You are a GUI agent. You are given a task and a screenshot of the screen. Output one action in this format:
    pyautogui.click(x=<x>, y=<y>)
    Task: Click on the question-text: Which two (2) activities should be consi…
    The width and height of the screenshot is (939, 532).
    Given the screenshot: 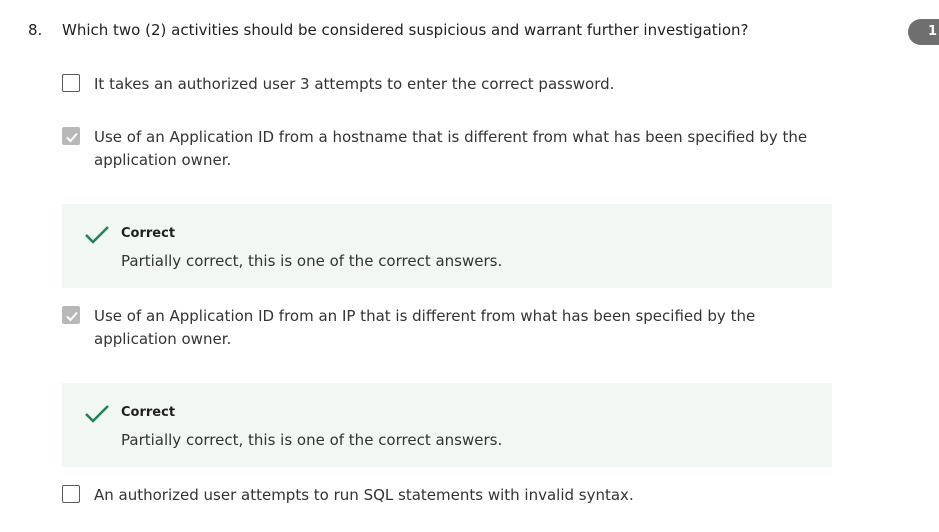 What is the action you would take?
    pyautogui.click(x=405, y=30)
    